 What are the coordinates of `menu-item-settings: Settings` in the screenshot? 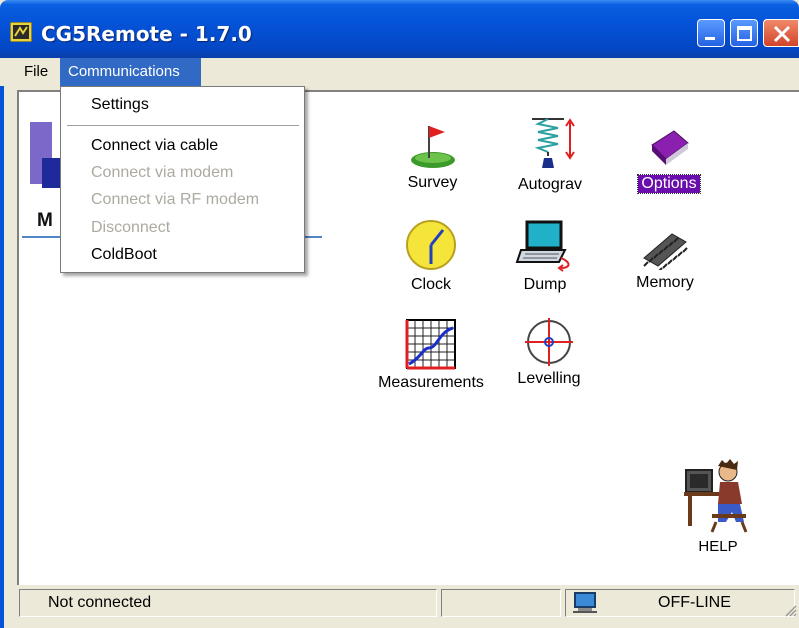 It's located at (120, 105).